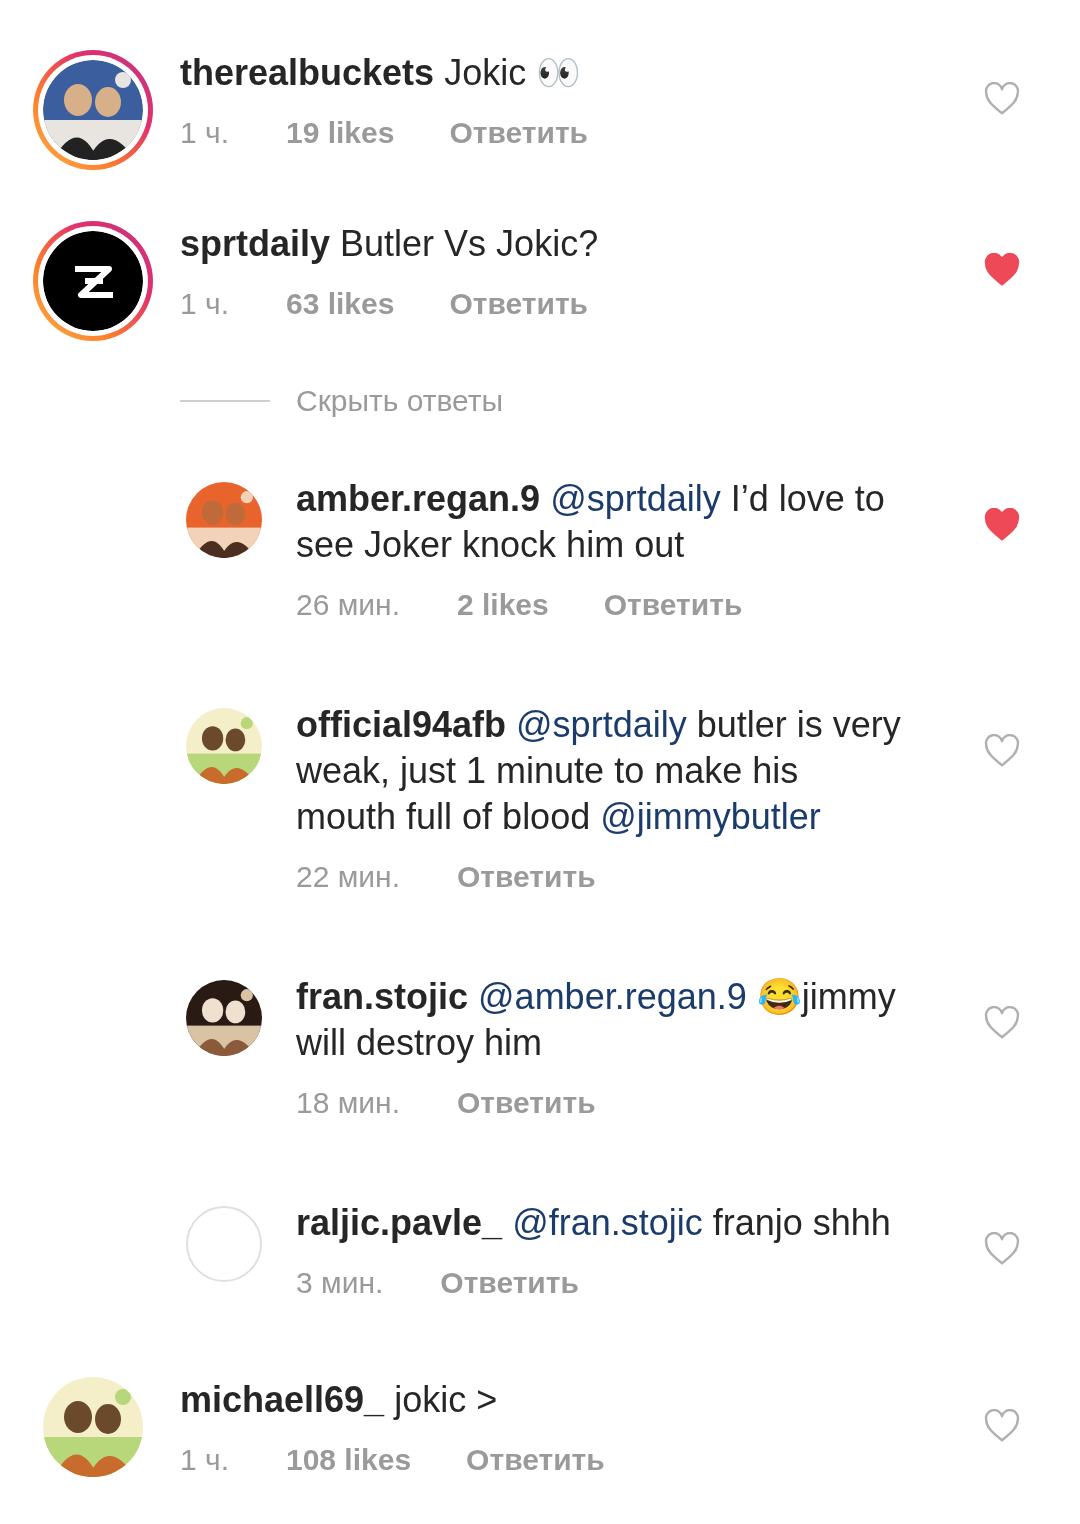 The width and height of the screenshot is (1080, 1524). I want to click on comment-text: sprtdaily Butler Vs Jokic?, so click(390, 244).